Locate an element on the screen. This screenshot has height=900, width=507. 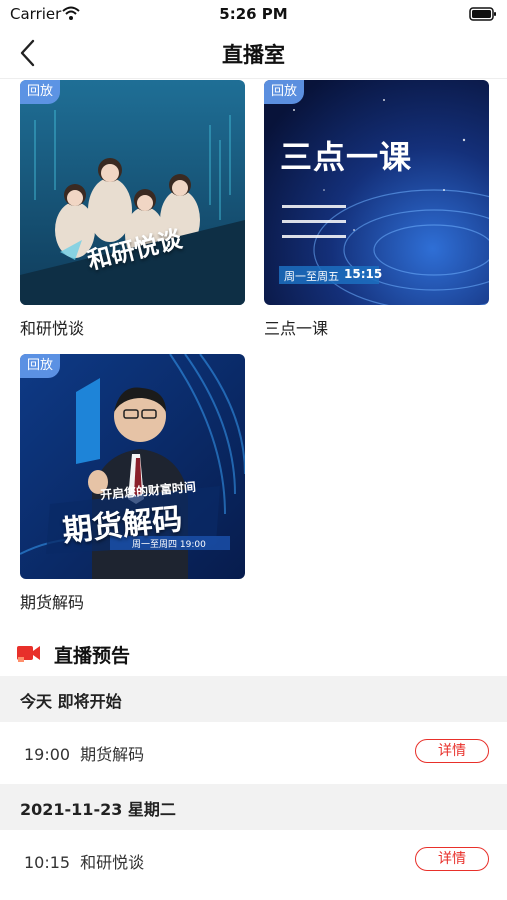
clock-time: 5:26 PM is located at coordinates (253, 14).